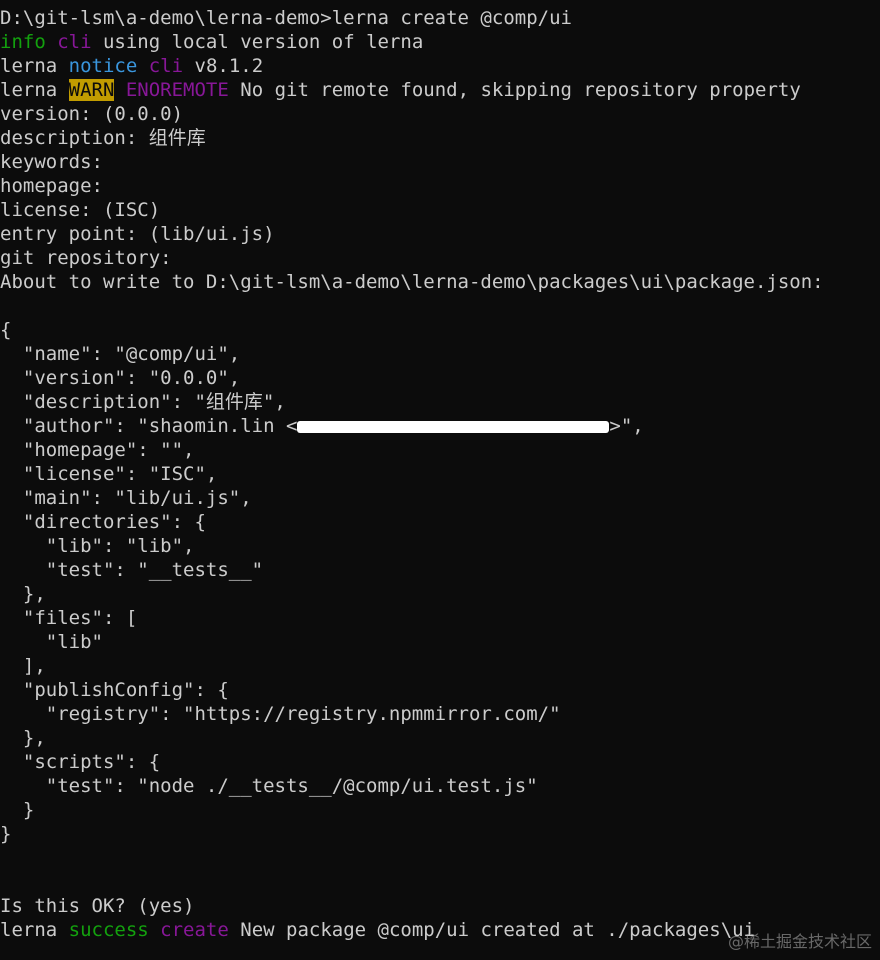 This screenshot has width=880, height=960. Describe the element at coordinates (440, 402) in the screenshot. I see `terminal-line: "description": "组件库",` at that location.